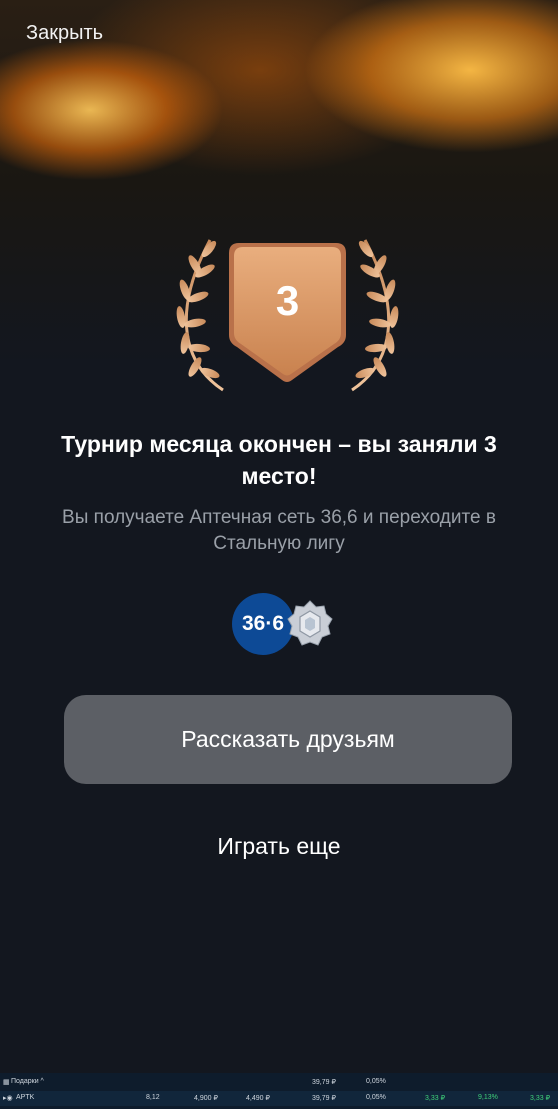 The height and width of the screenshot is (1109, 558). I want to click on partner-logo: 36·6, so click(263, 624).